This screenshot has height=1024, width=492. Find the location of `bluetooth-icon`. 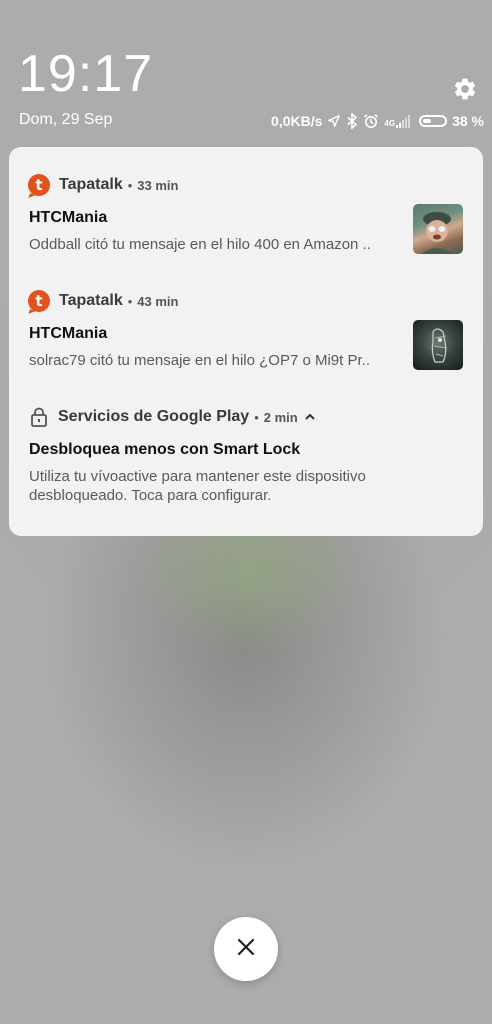

bluetooth-icon is located at coordinates (352, 121).